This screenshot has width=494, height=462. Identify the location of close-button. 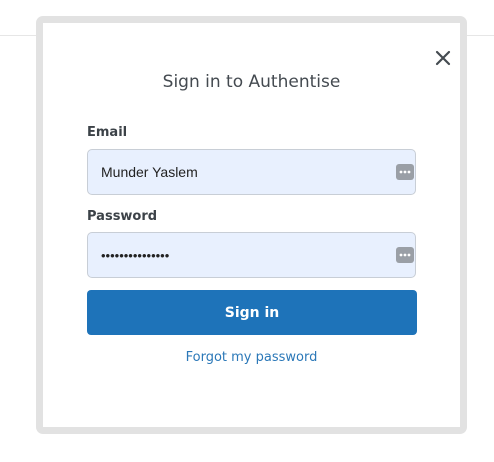
(443, 58).